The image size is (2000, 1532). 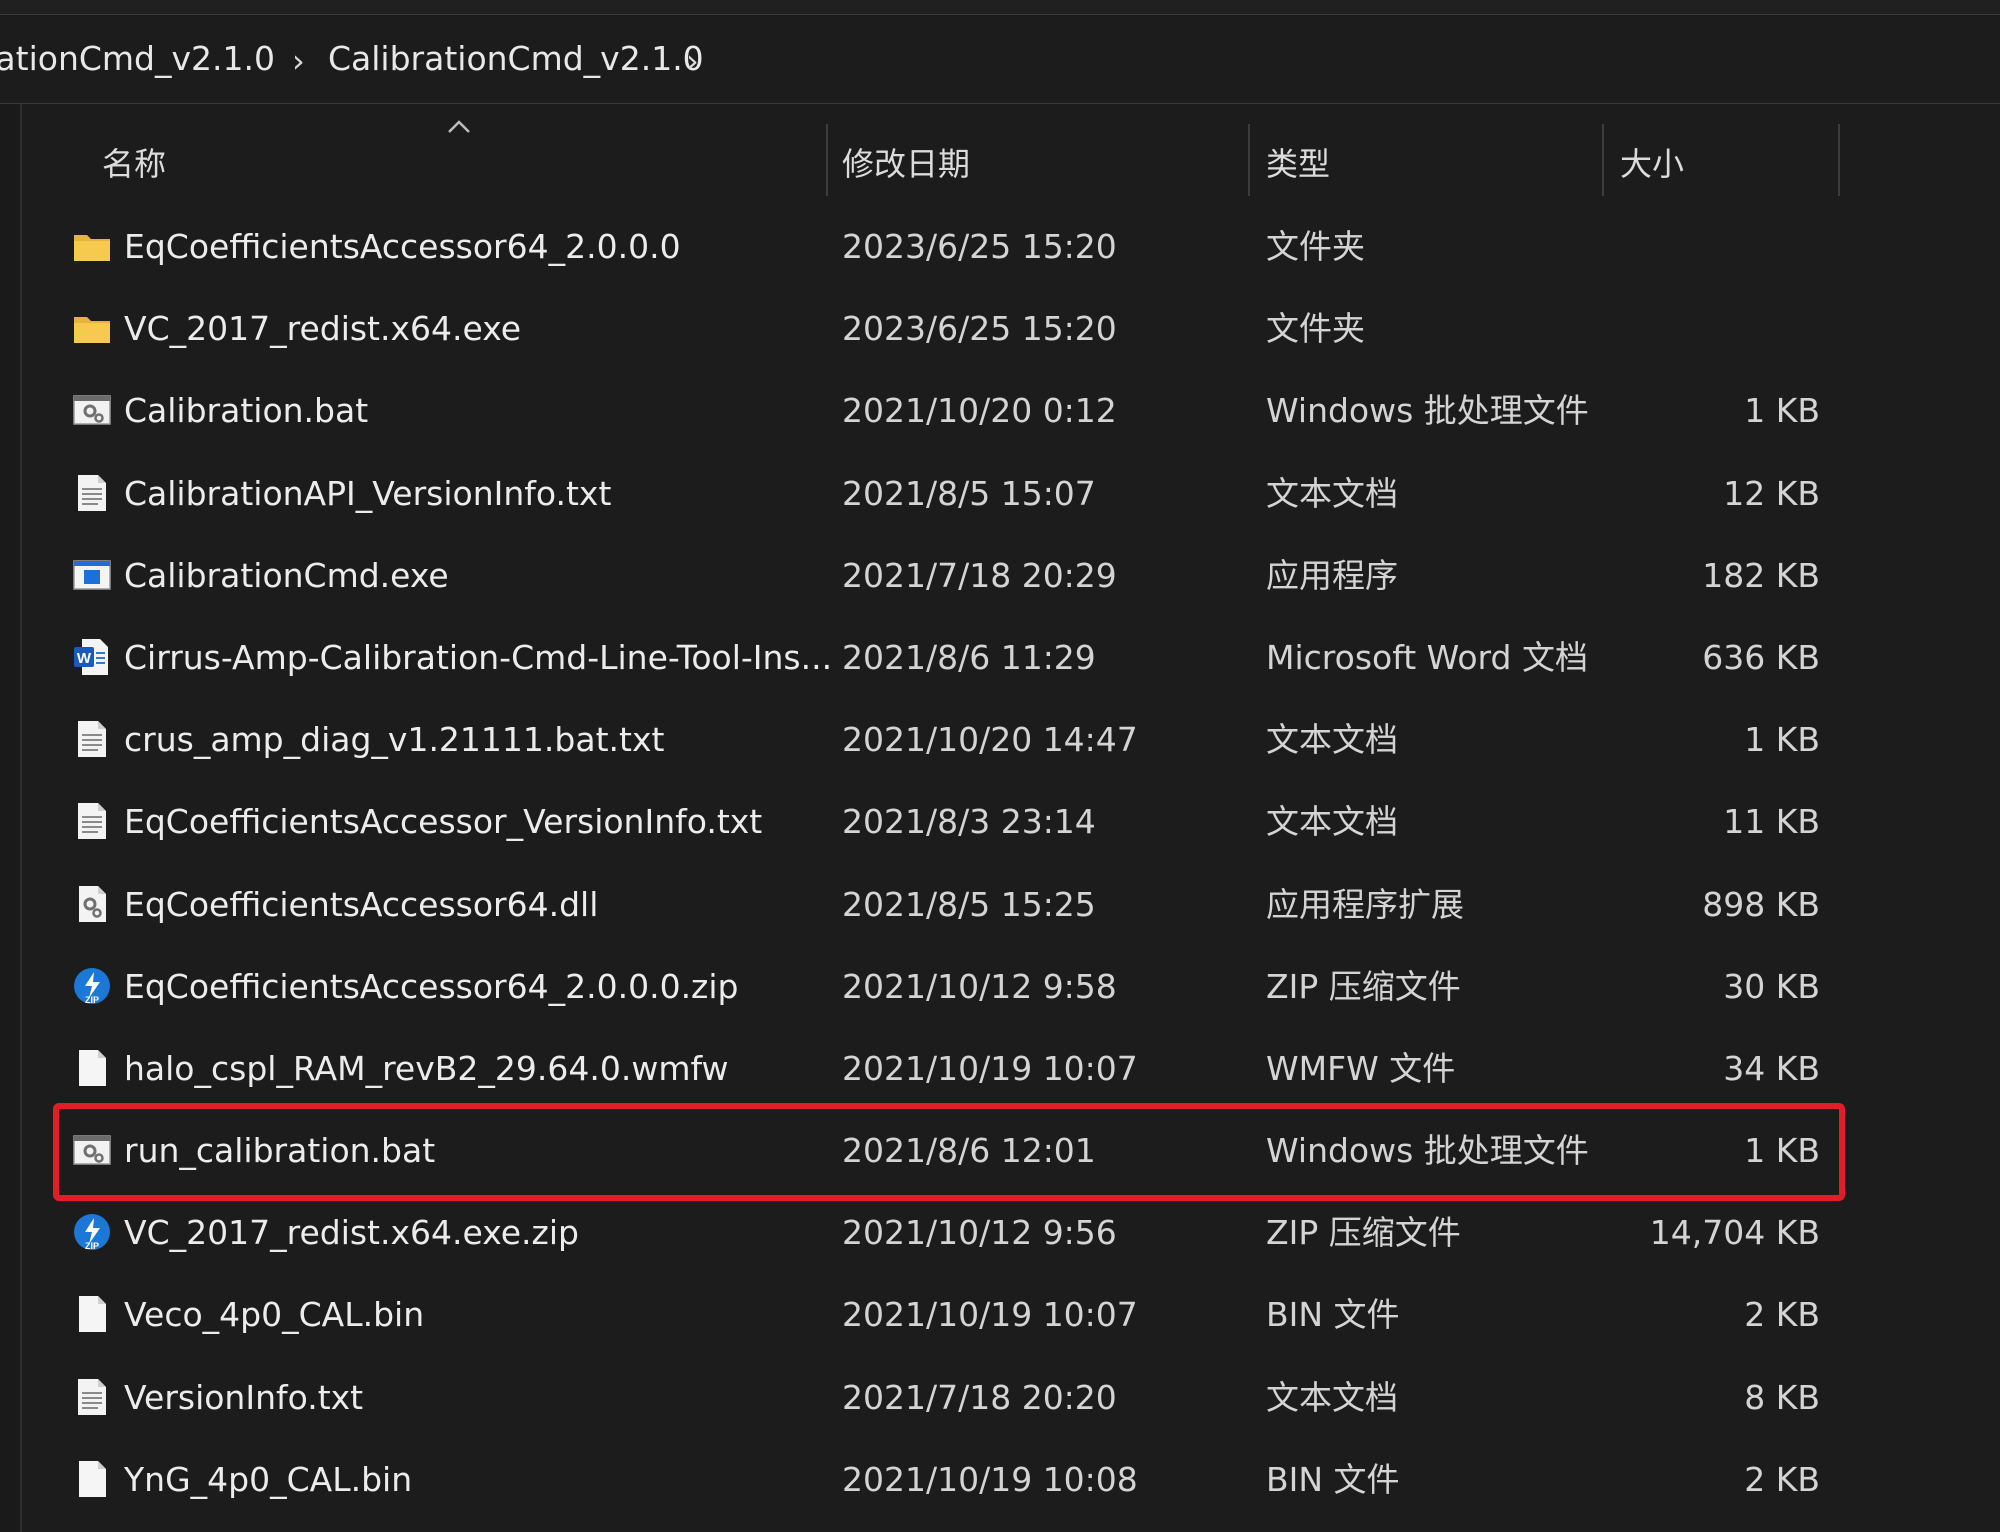 I want to click on file-name: VersionInfo.txt, so click(x=243, y=1398).